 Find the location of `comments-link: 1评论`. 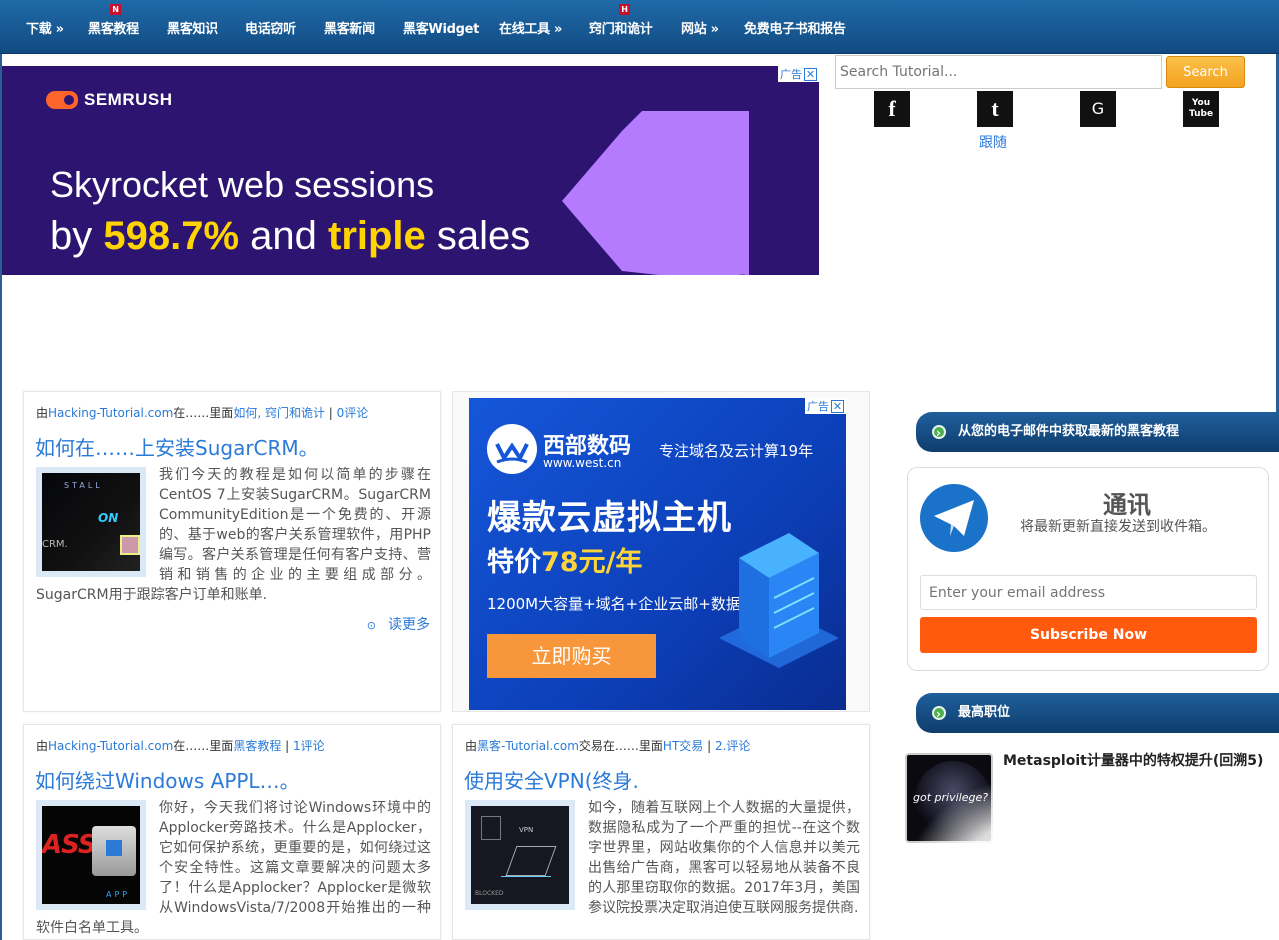

comments-link: 1评论 is located at coordinates (309, 746).